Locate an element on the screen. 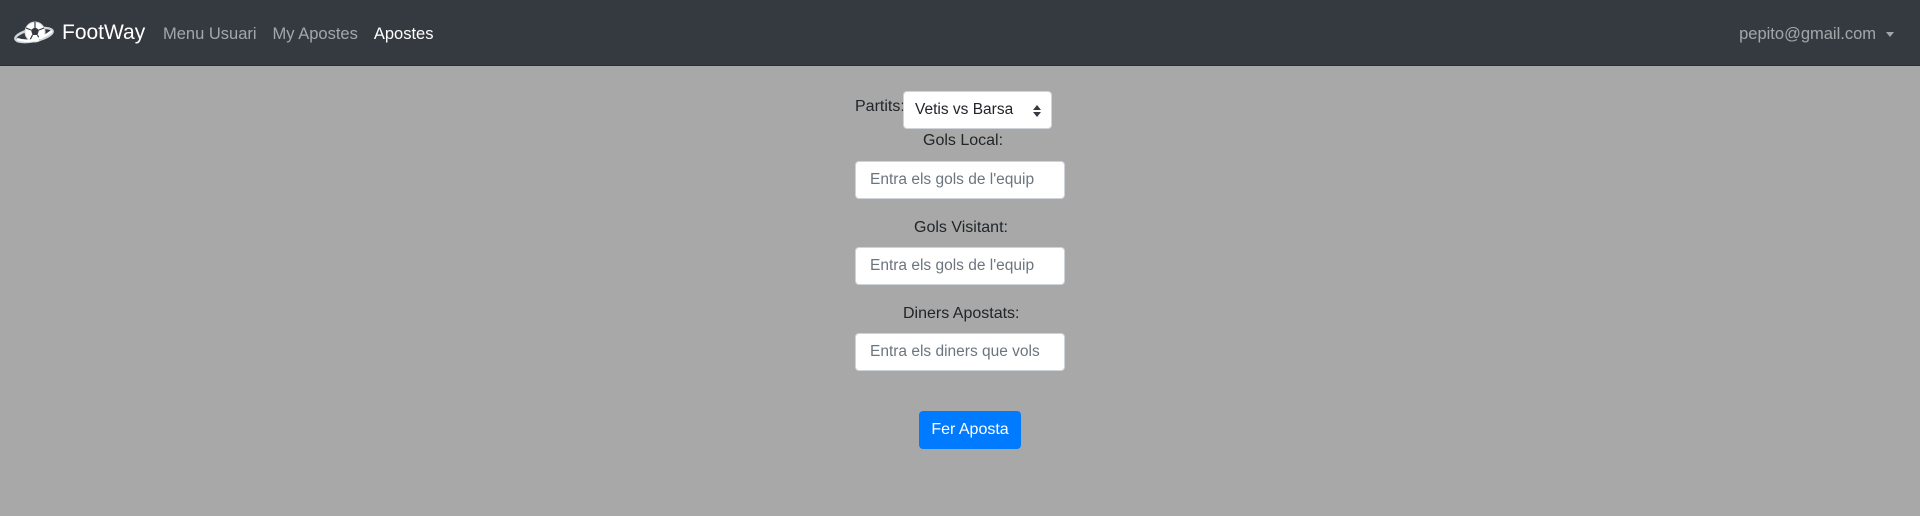 This screenshot has height=516, width=1920. brand: FootWay is located at coordinates (79, 33).